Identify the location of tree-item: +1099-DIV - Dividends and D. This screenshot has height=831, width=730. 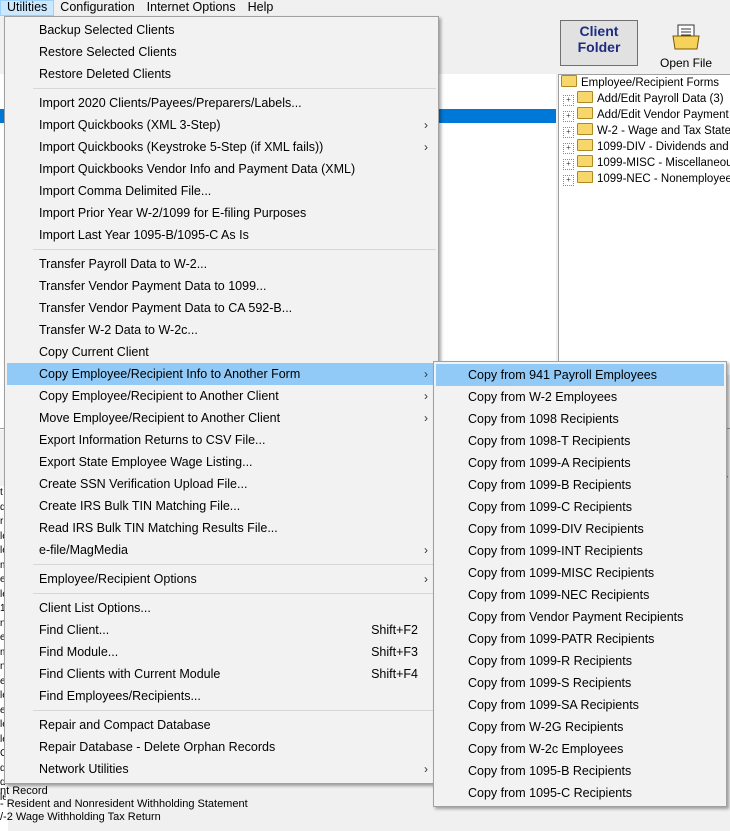
(646, 147).